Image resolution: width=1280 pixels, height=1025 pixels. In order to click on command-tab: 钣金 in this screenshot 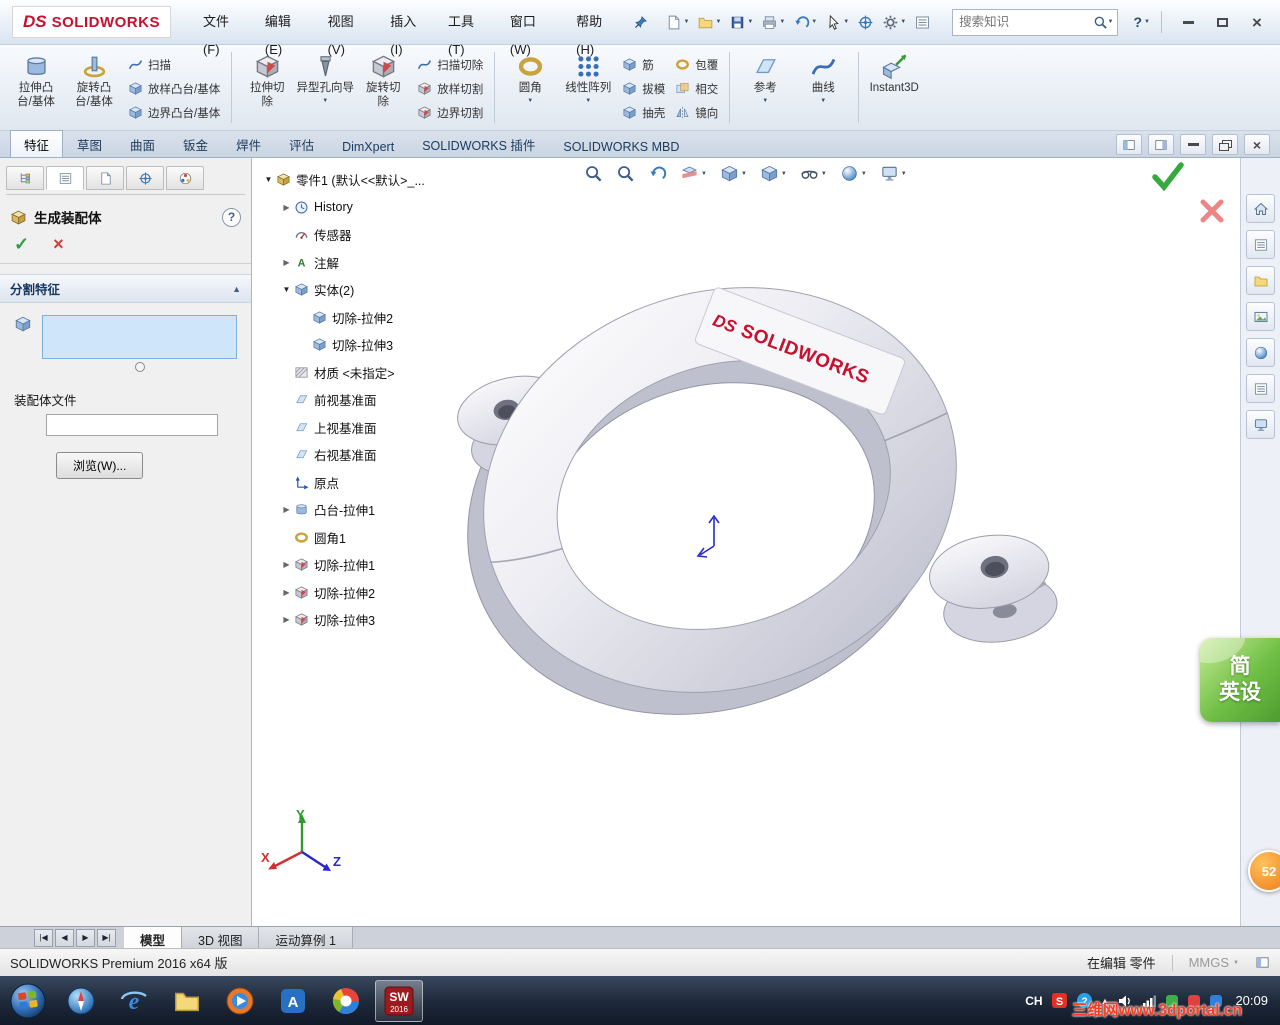, I will do `click(195, 143)`.